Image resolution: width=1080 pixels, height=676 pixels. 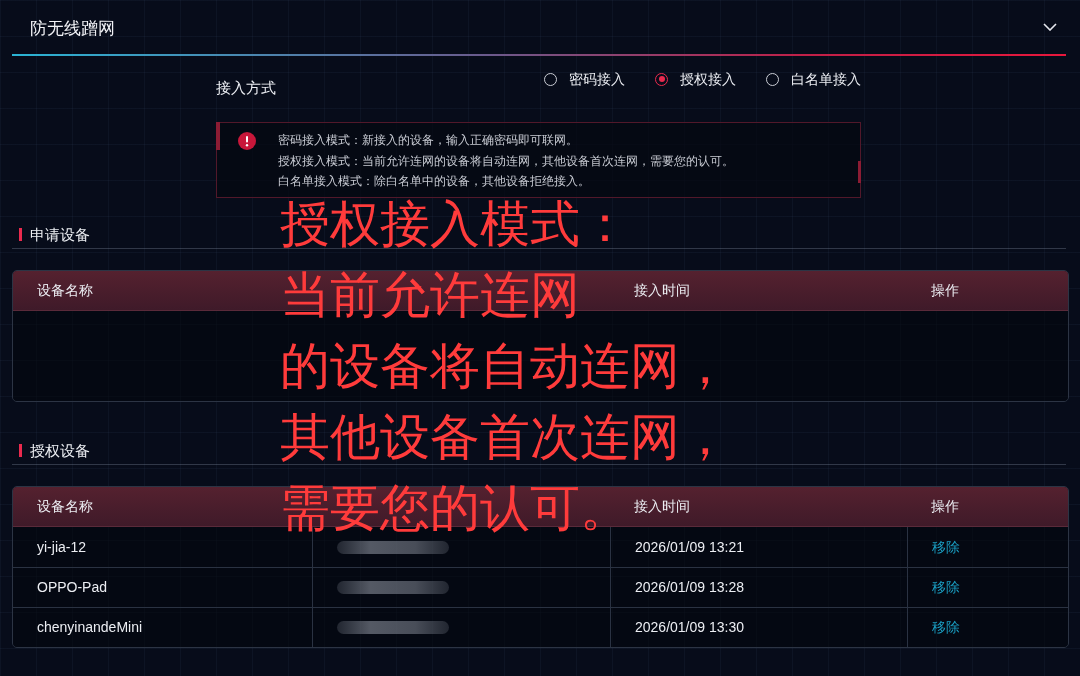 I want to click on access-time: 2026/01/09 13:21, so click(x=689, y=546).